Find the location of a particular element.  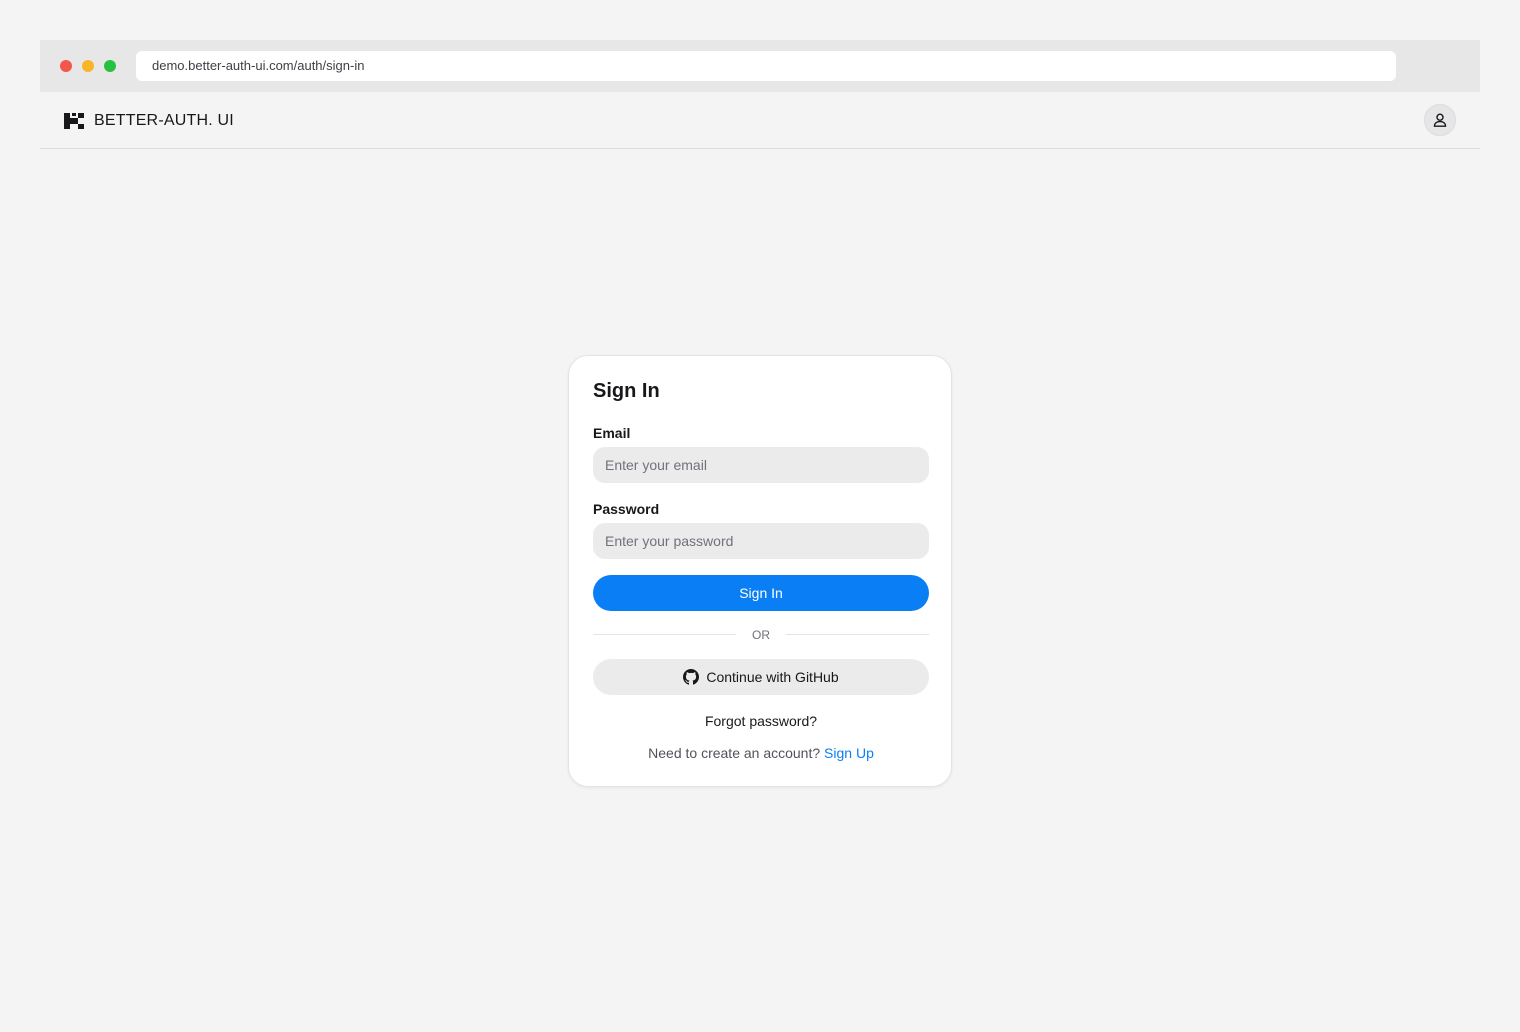

divider-text: OR is located at coordinates (761, 635).